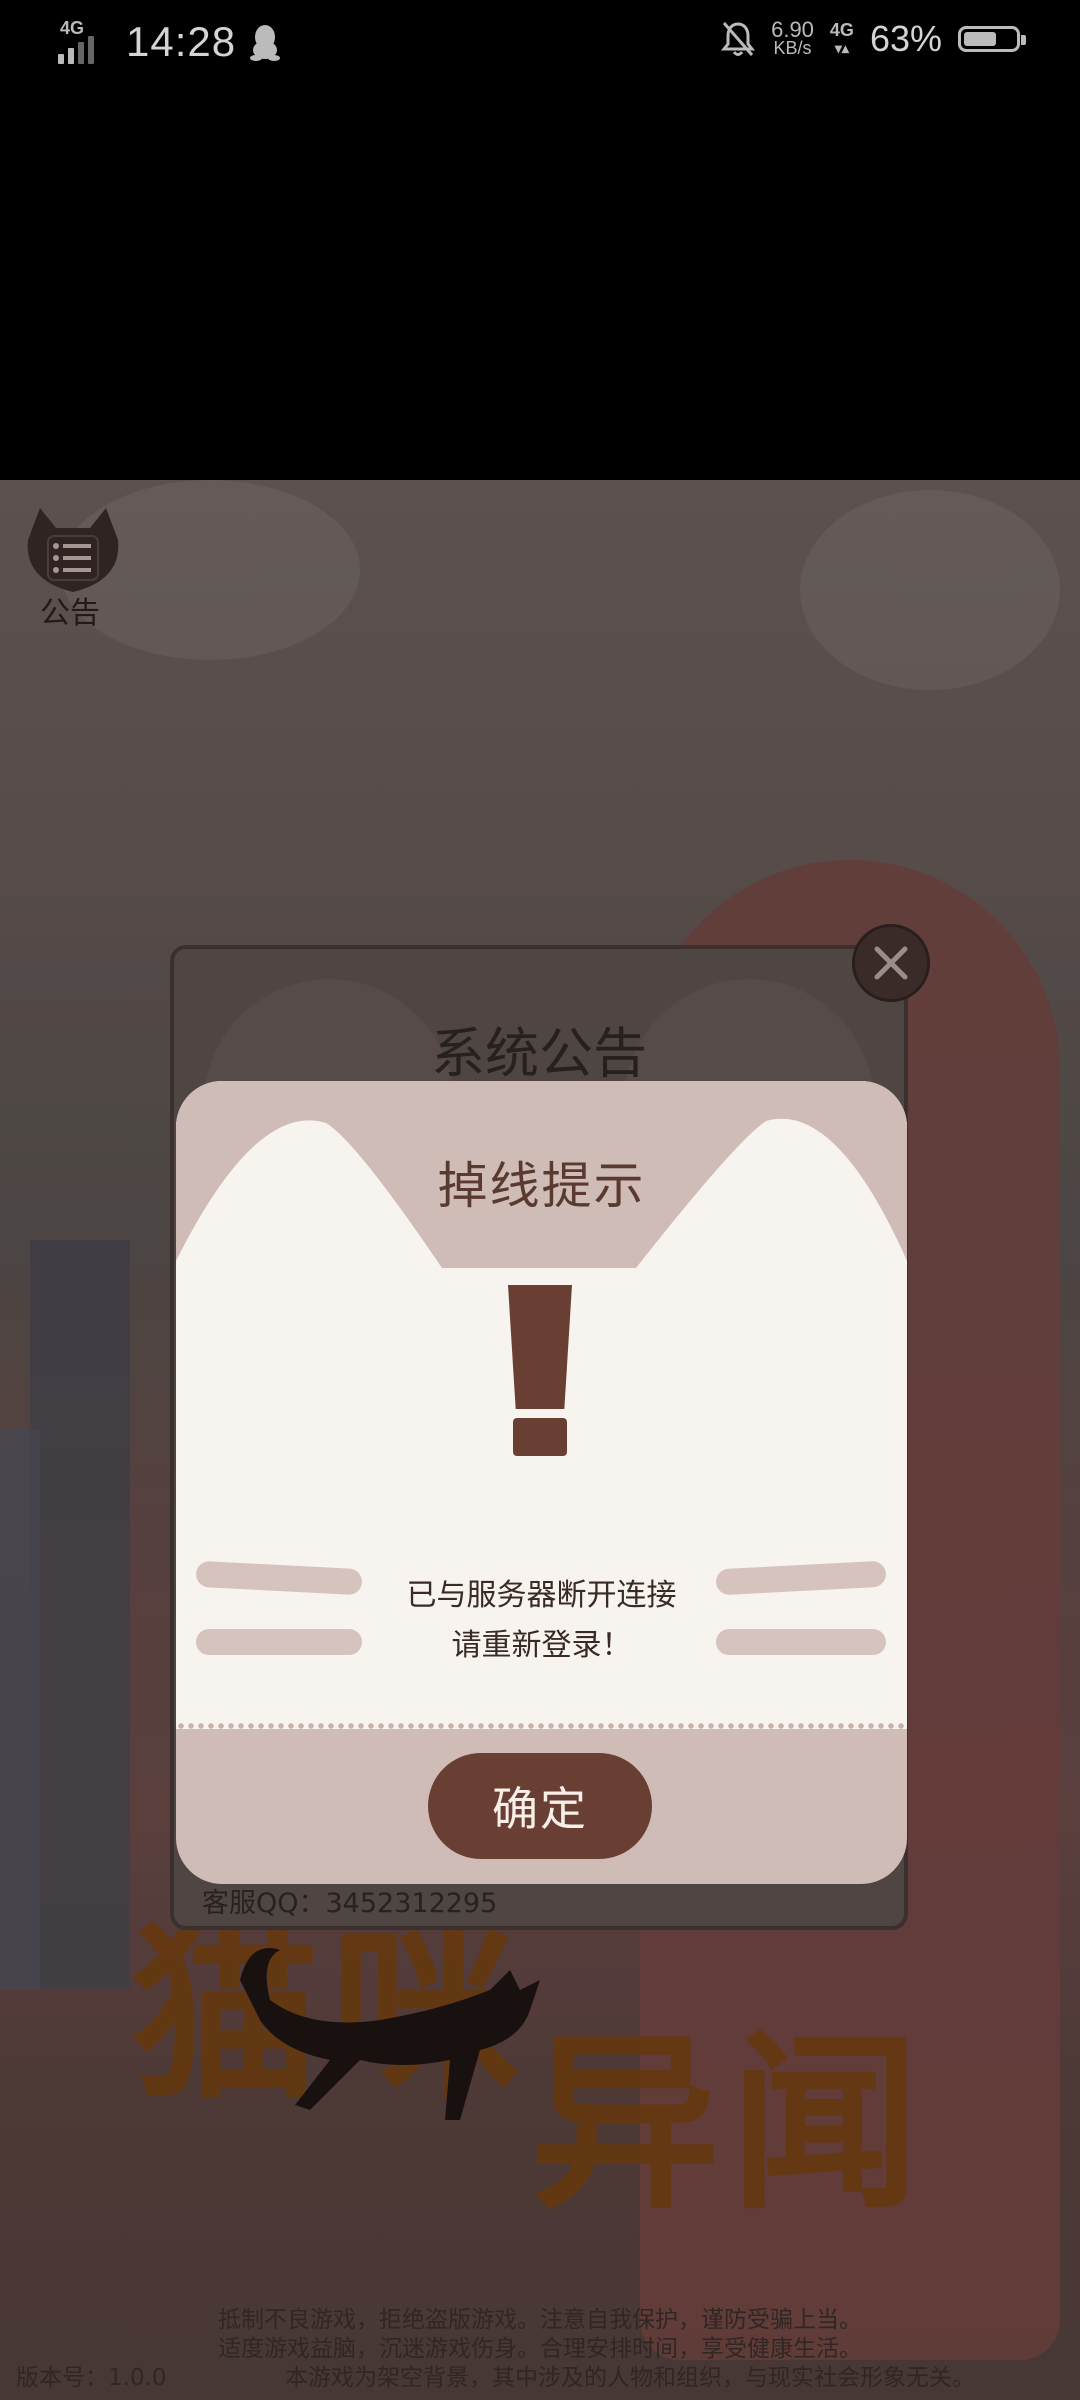  What do you see at coordinates (540, 43) in the screenshot?
I see `status-bar: 4G 14:28 6.90 KB/s 4G ▾▴ 63%` at bounding box center [540, 43].